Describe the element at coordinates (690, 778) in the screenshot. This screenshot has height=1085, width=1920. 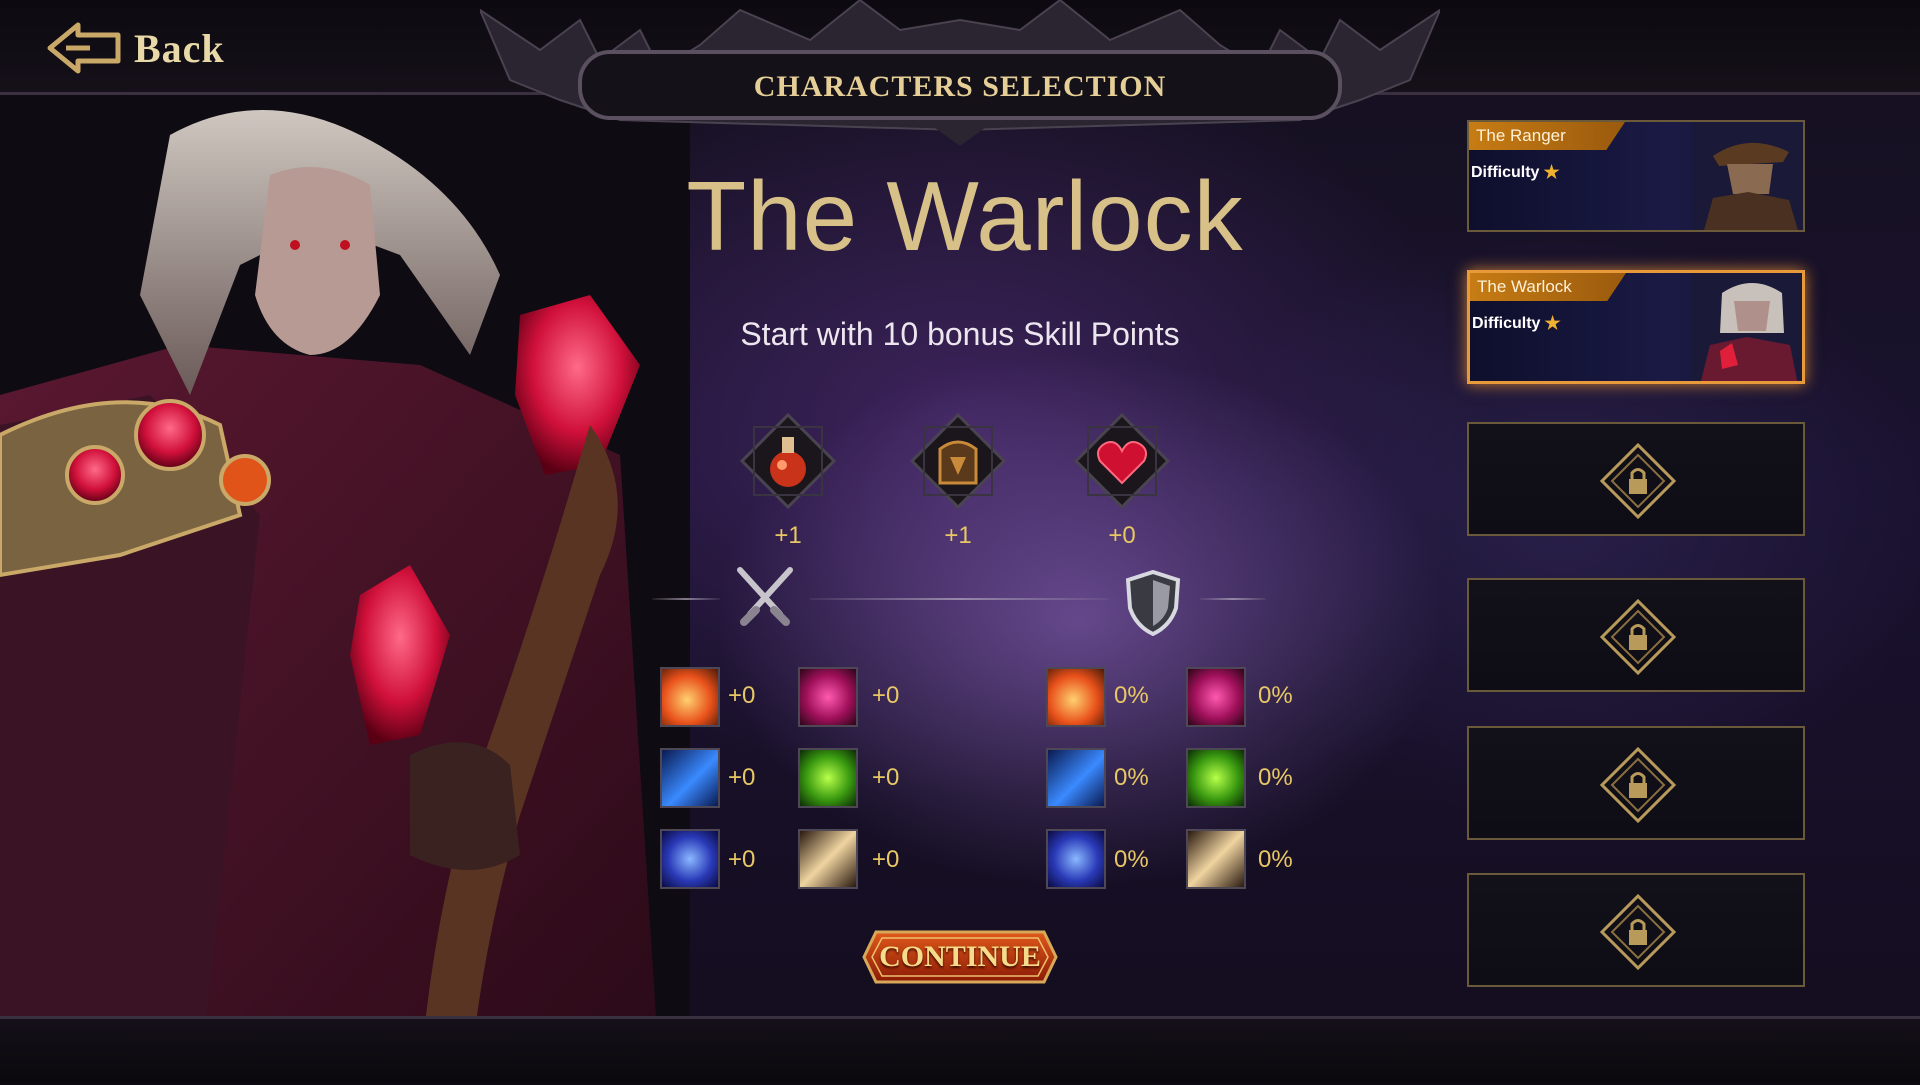
I see `attack-ice-shard-icon` at that location.